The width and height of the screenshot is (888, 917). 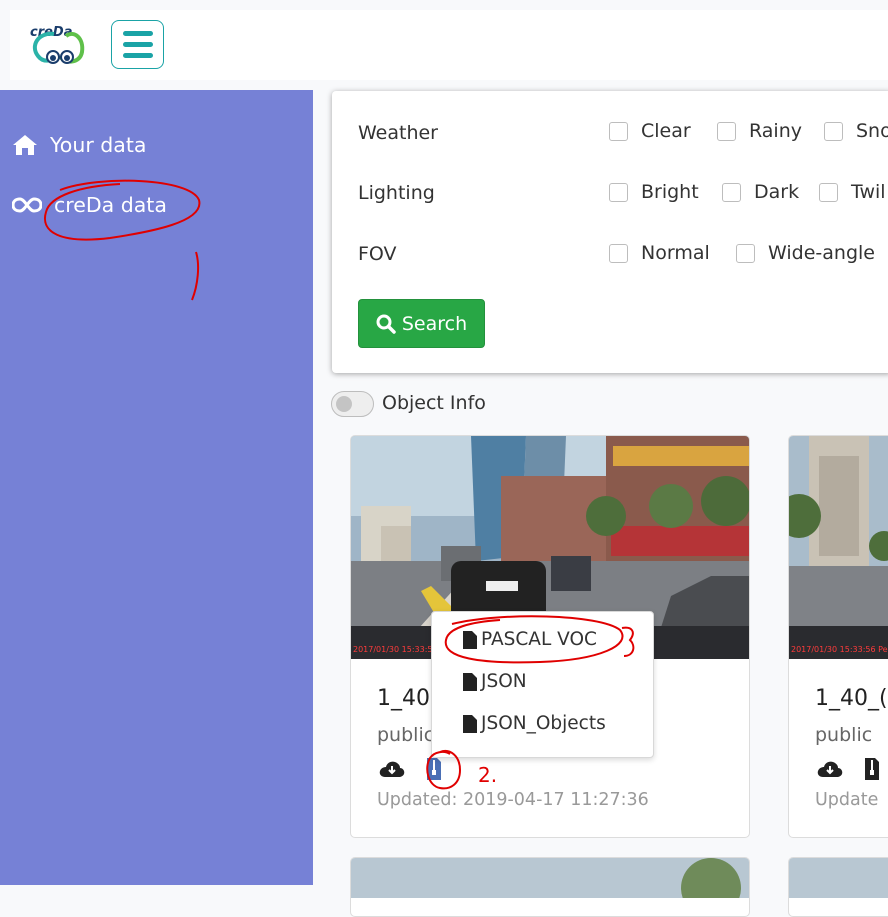 What do you see at coordinates (398, 133) in the screenshot?
I see `weather-label: Weather` at bounding box center [398, 133].